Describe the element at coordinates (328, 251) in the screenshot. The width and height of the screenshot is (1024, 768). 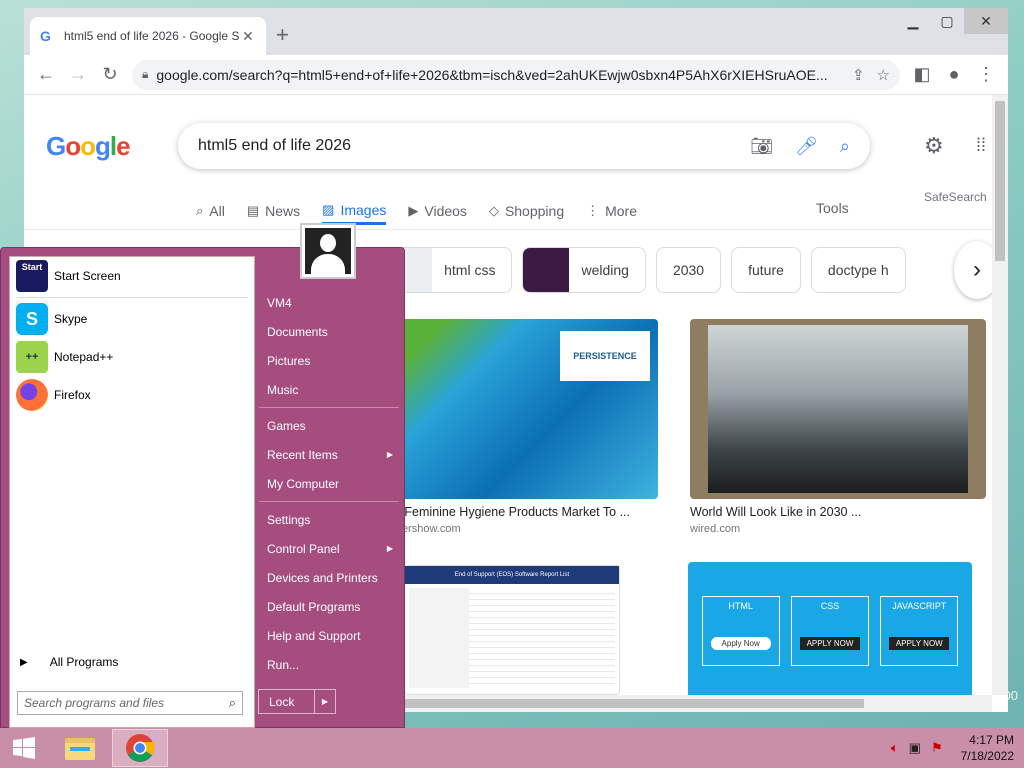
I see `user-avatar` at that location.